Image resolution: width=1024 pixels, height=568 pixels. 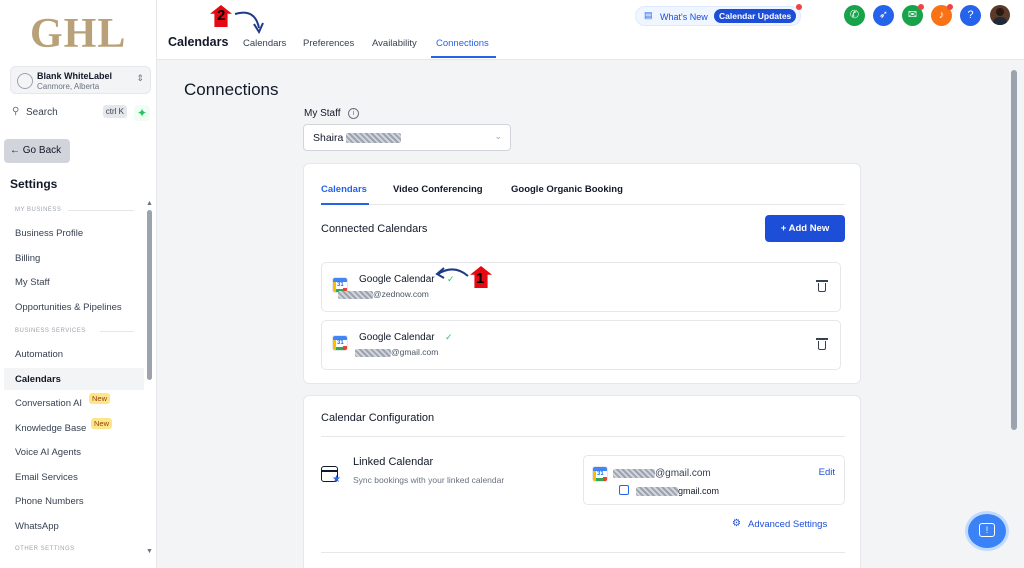 What do you see at coordinates (383, 294) in the screenshot?
I see `calendar-email: @zednow.com` at bounding box center [383, 294].